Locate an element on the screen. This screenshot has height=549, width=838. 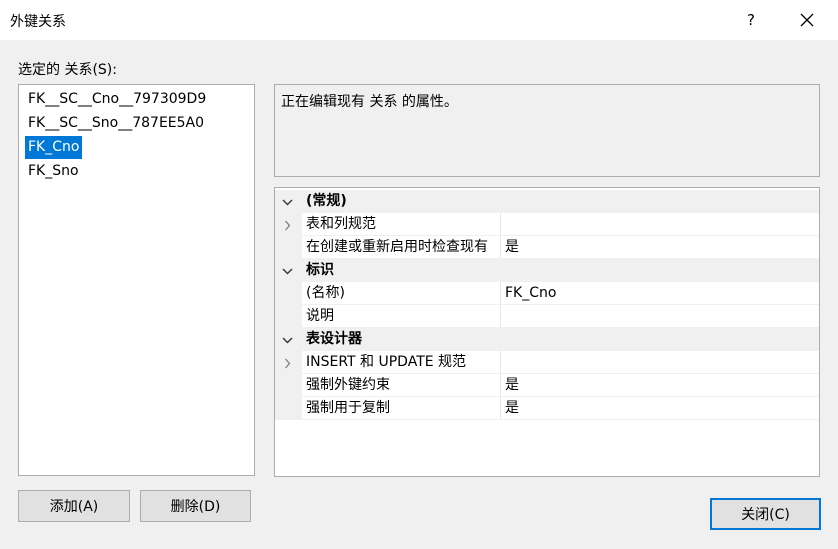
row-divider is located at coordinates (560, 419).